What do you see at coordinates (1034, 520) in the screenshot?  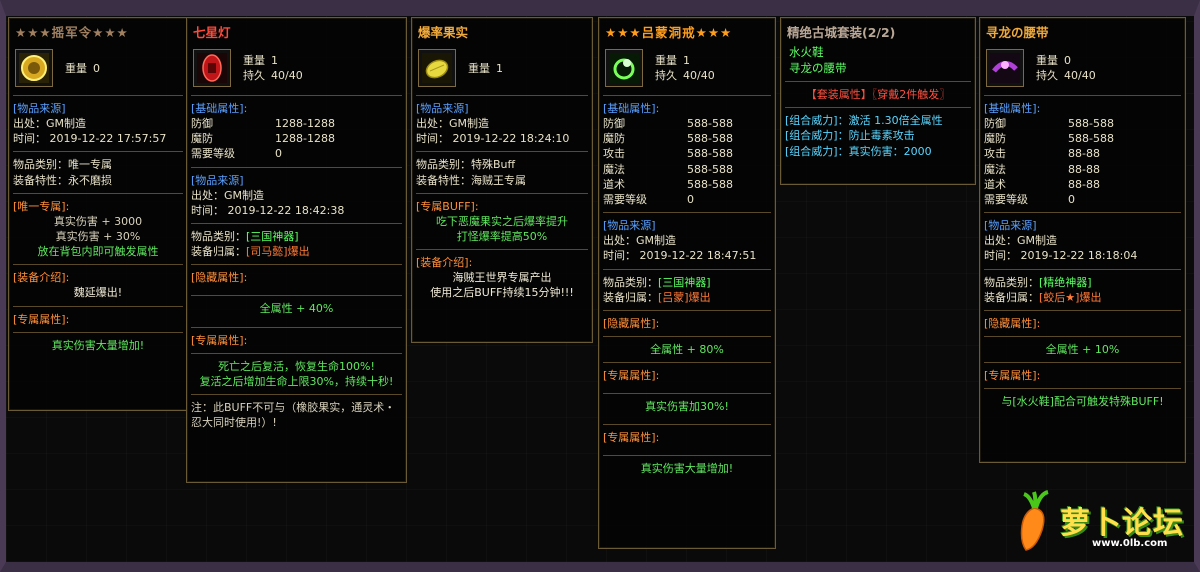 I see `carrot-icon` at bounding box center [1034, 520].